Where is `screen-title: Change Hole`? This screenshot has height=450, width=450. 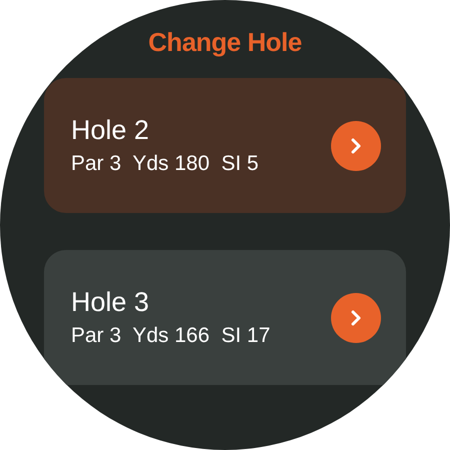
screen-title: Change Hole is located at coordinates (225, 42).